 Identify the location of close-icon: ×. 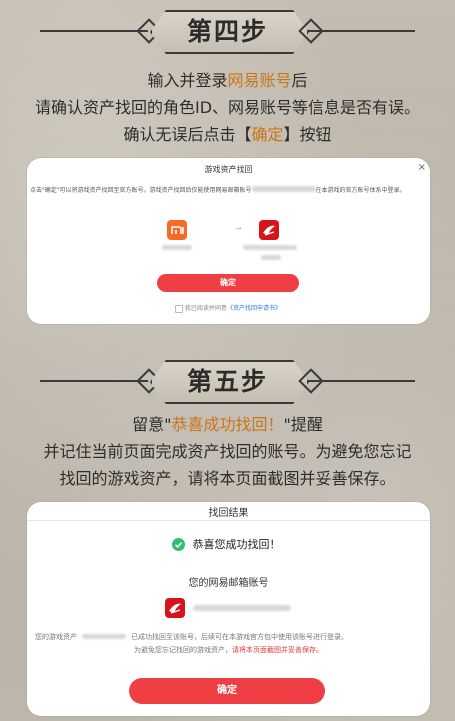
(422, 167).